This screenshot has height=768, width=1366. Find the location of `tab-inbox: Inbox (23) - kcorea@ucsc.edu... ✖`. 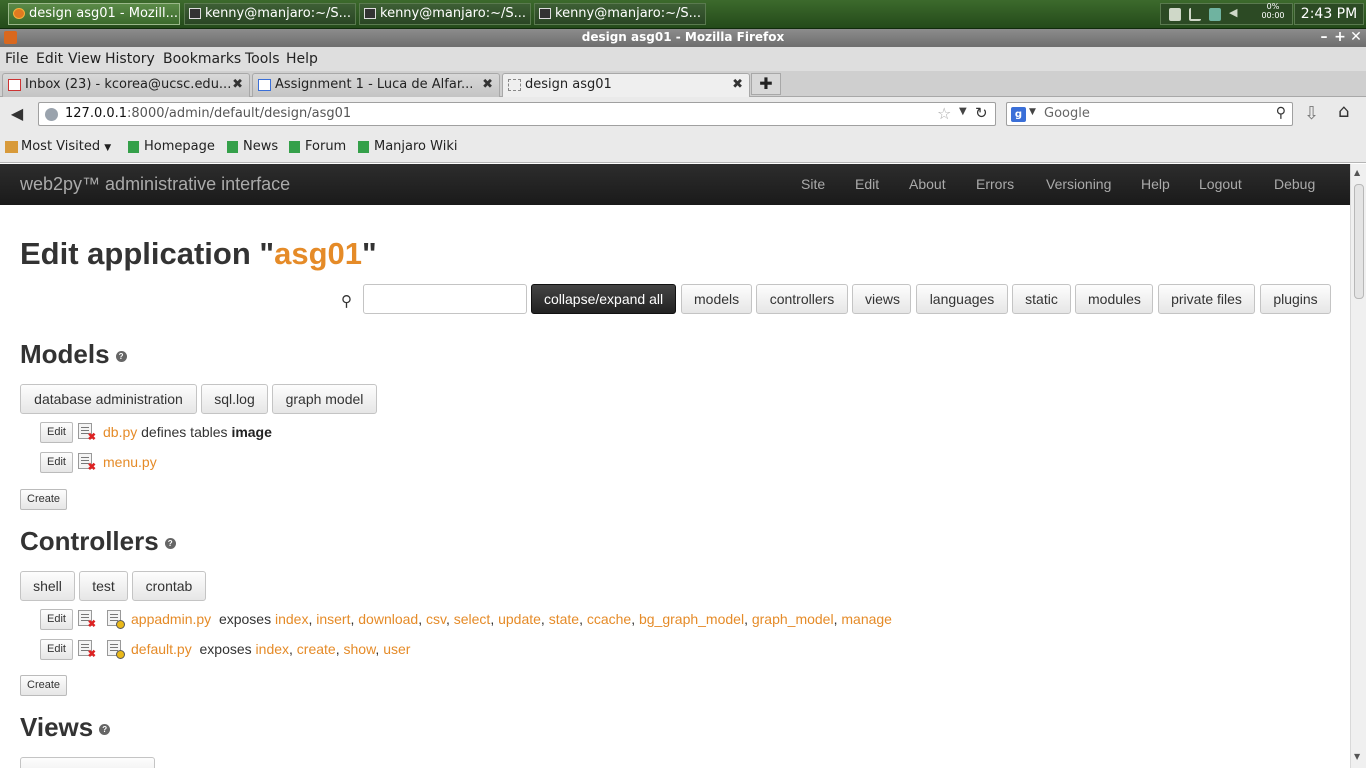

tab-inbox: Inbox (23) - kcorea@ucsc.edu... ✖ is located at coordinates (126, 85).